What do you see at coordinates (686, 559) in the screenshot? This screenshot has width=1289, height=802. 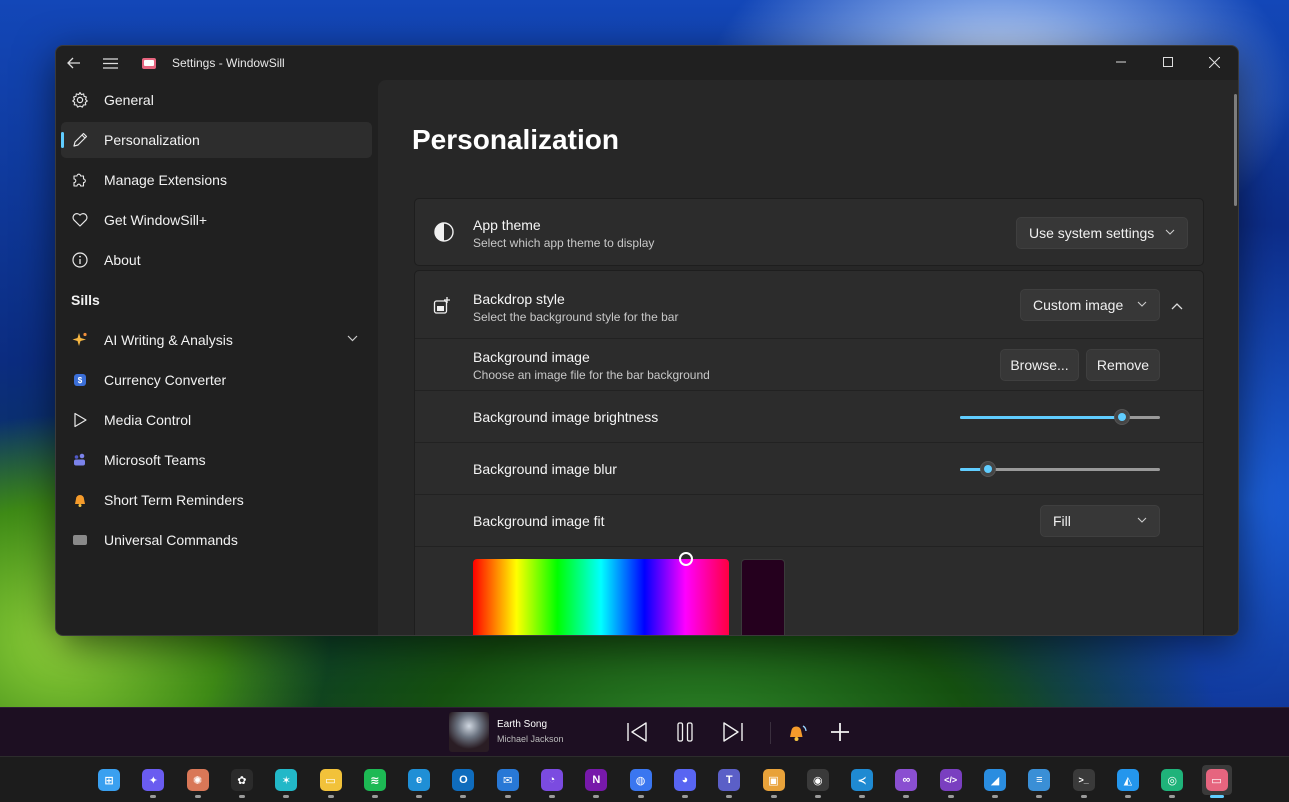 I see `color-picker-handle` at bounding box center [686, 559].